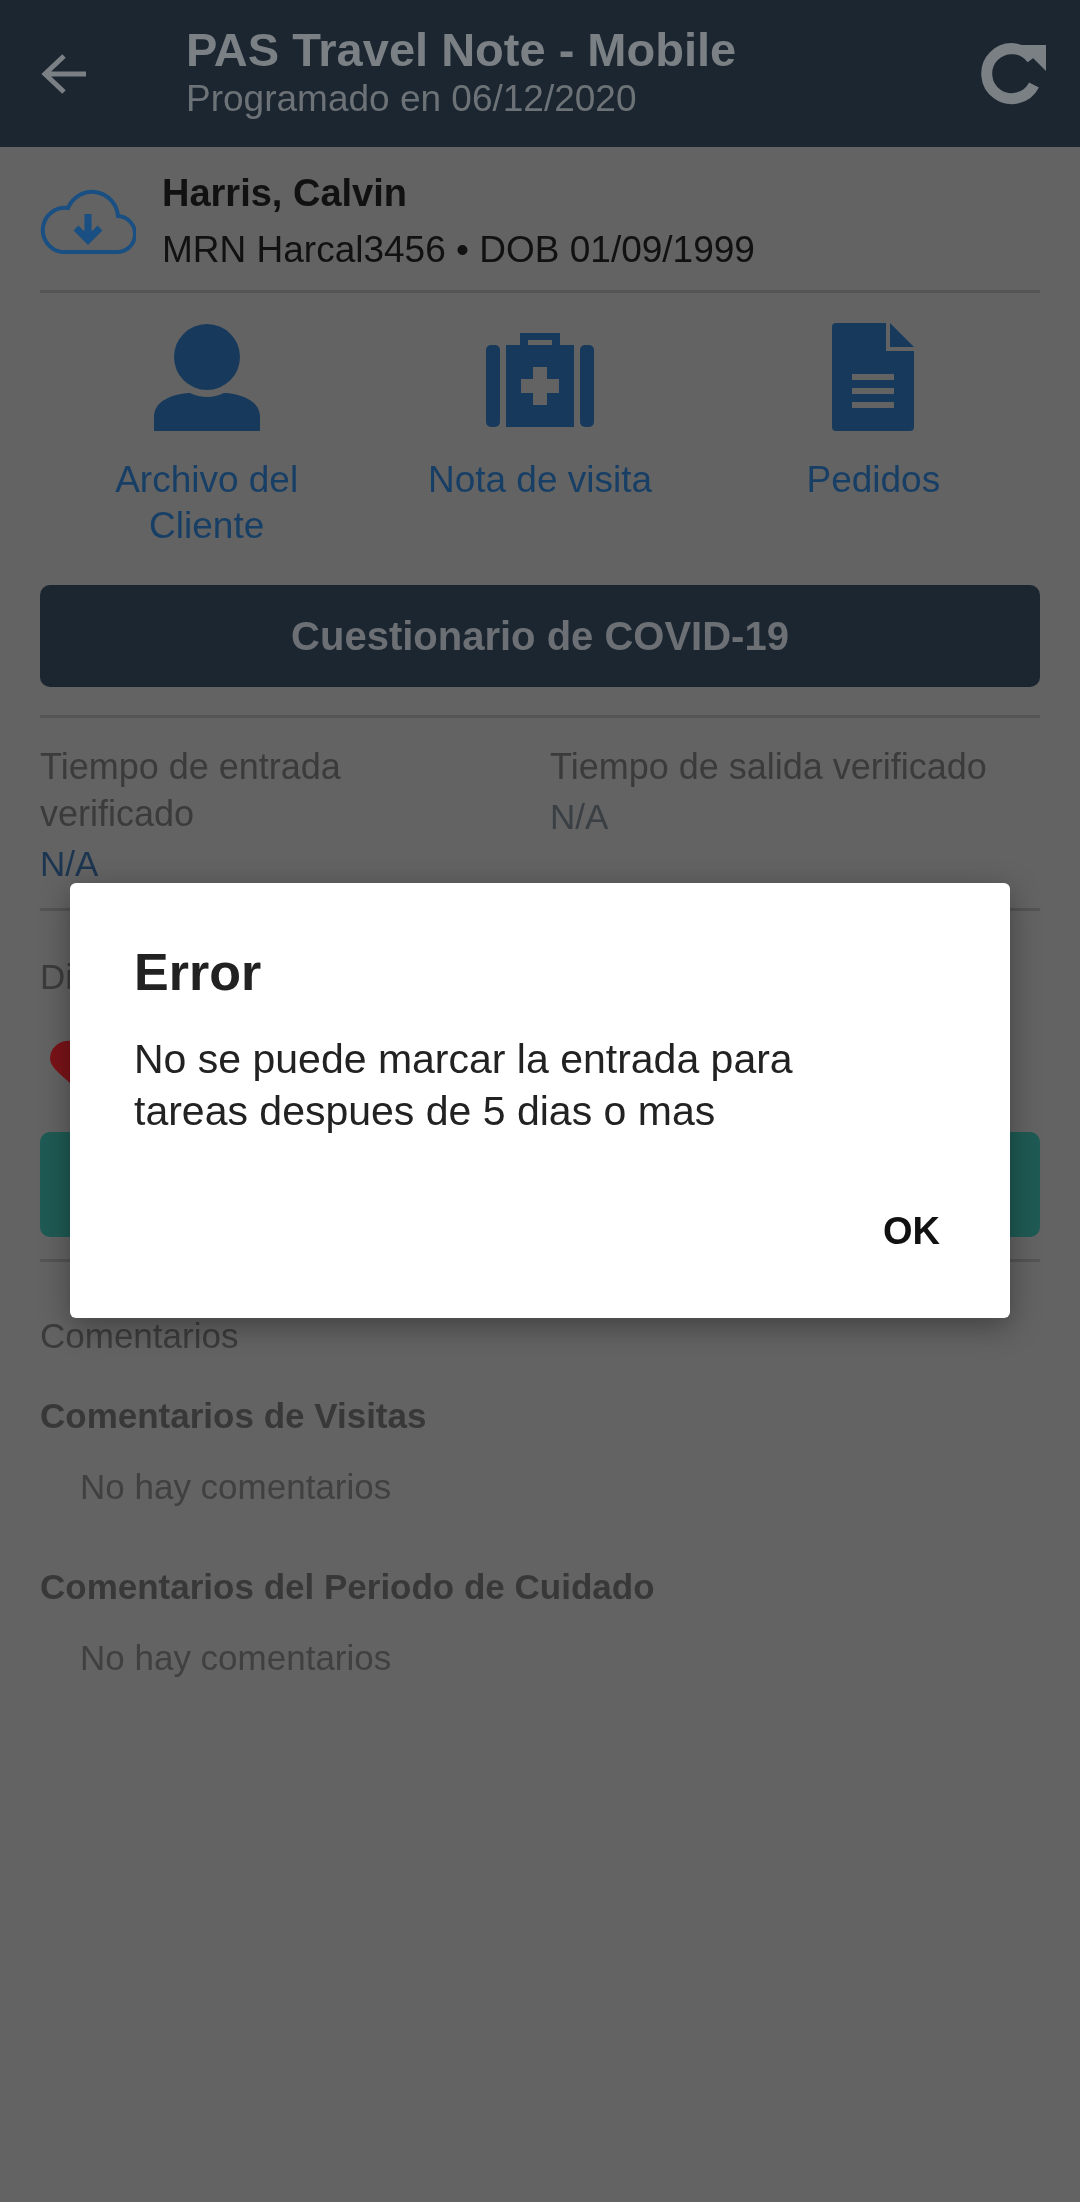  Describe the element at coordinates (540, 479) in the screenshot. I see `action-label: Nota de visita` at that location.